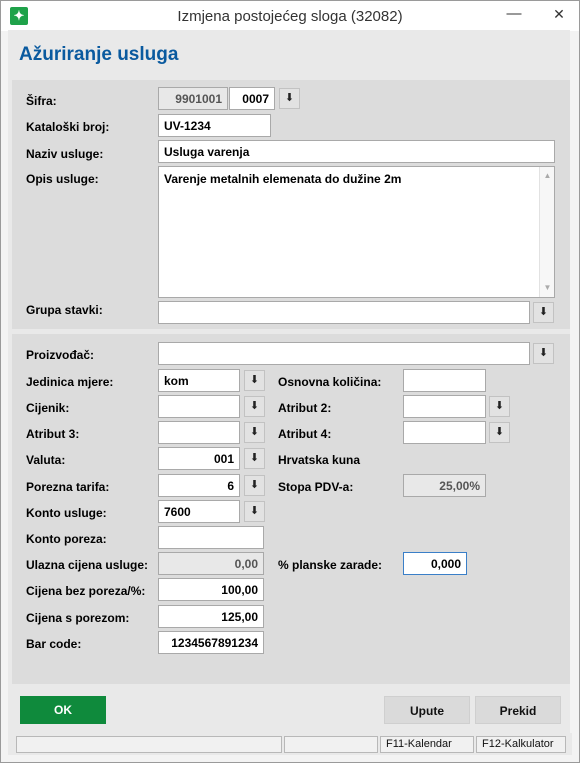 Image resolution: width=580 pixels, height=763 pixels. What do you see at coordinates (199, 406) in the screenshot?
I see `cjenik-field` at bounding box center [199, 406].